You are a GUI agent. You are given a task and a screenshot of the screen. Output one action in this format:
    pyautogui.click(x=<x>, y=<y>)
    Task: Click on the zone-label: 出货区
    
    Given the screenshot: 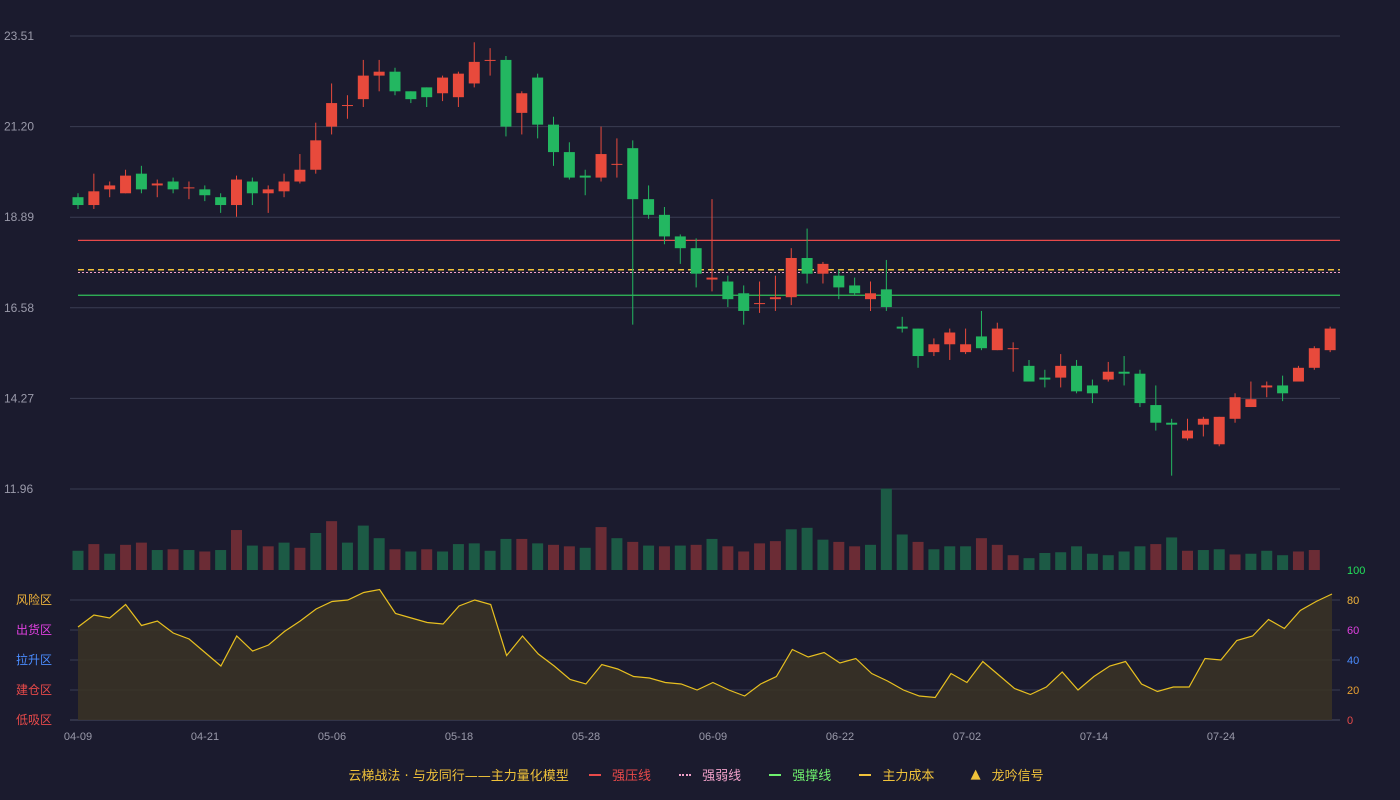 What is the action you would take?
    pyautogui.click(x=34, y=629)
    